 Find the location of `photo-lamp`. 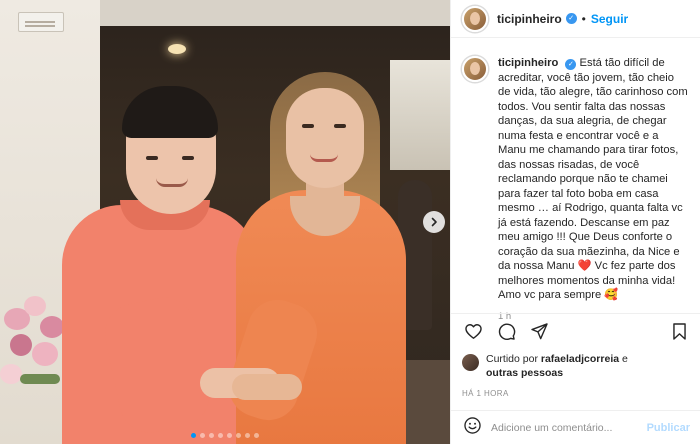

photo-lamp is located at coordinates (177, 49).